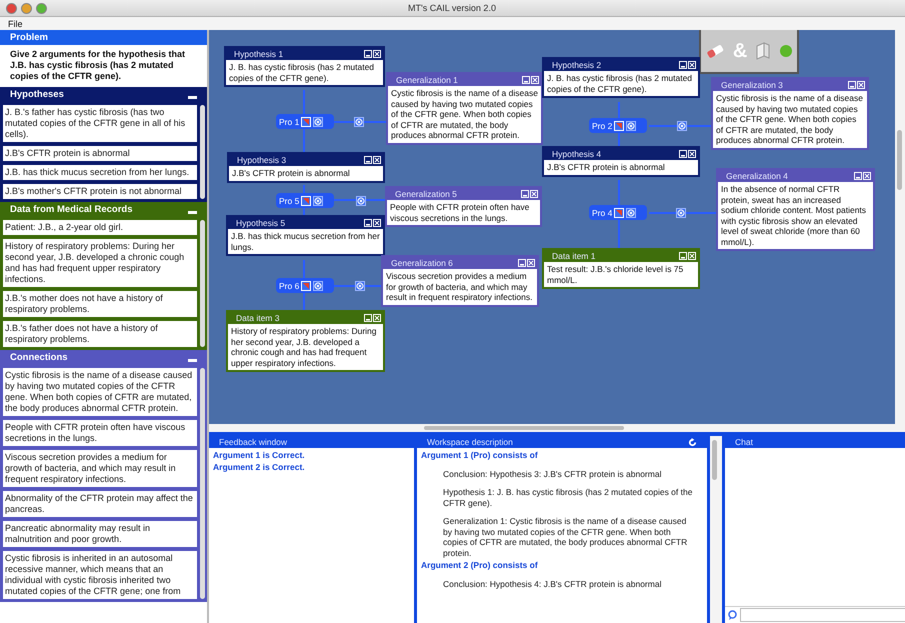 The image size is (905, 623). Describe the element at coordinates (100, 504) in the screenshot. I see `list-item: Abnormality of the CFTR protein may affect the pancreas.` at that location.